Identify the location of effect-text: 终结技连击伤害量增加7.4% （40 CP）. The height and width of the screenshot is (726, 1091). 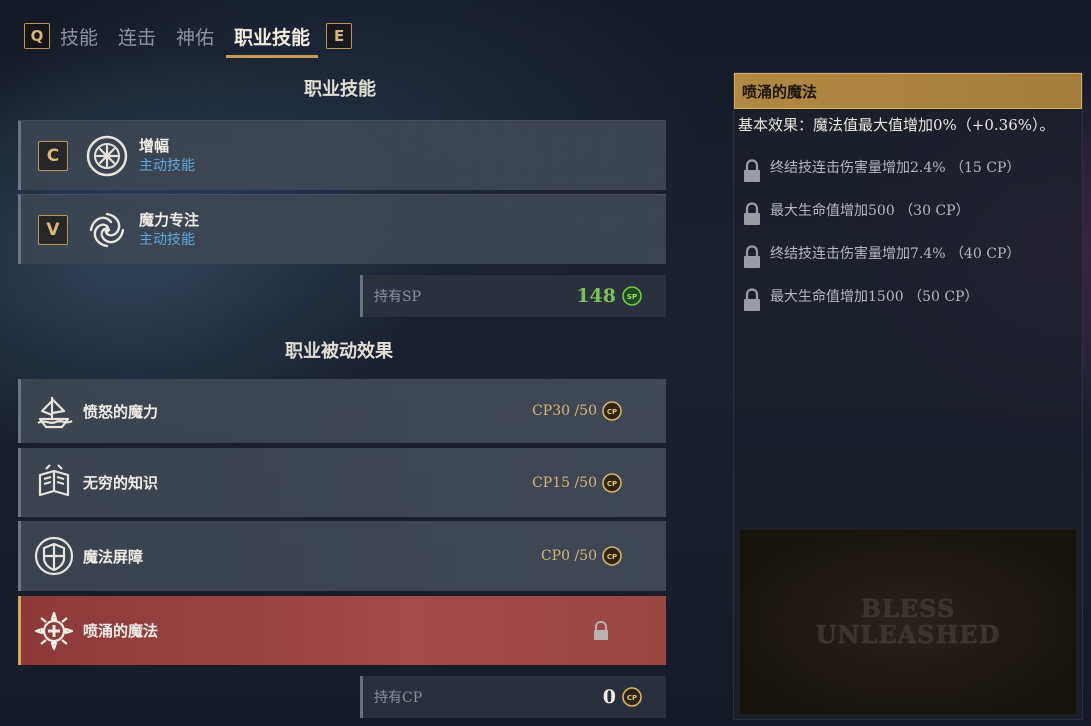
(895, 253).